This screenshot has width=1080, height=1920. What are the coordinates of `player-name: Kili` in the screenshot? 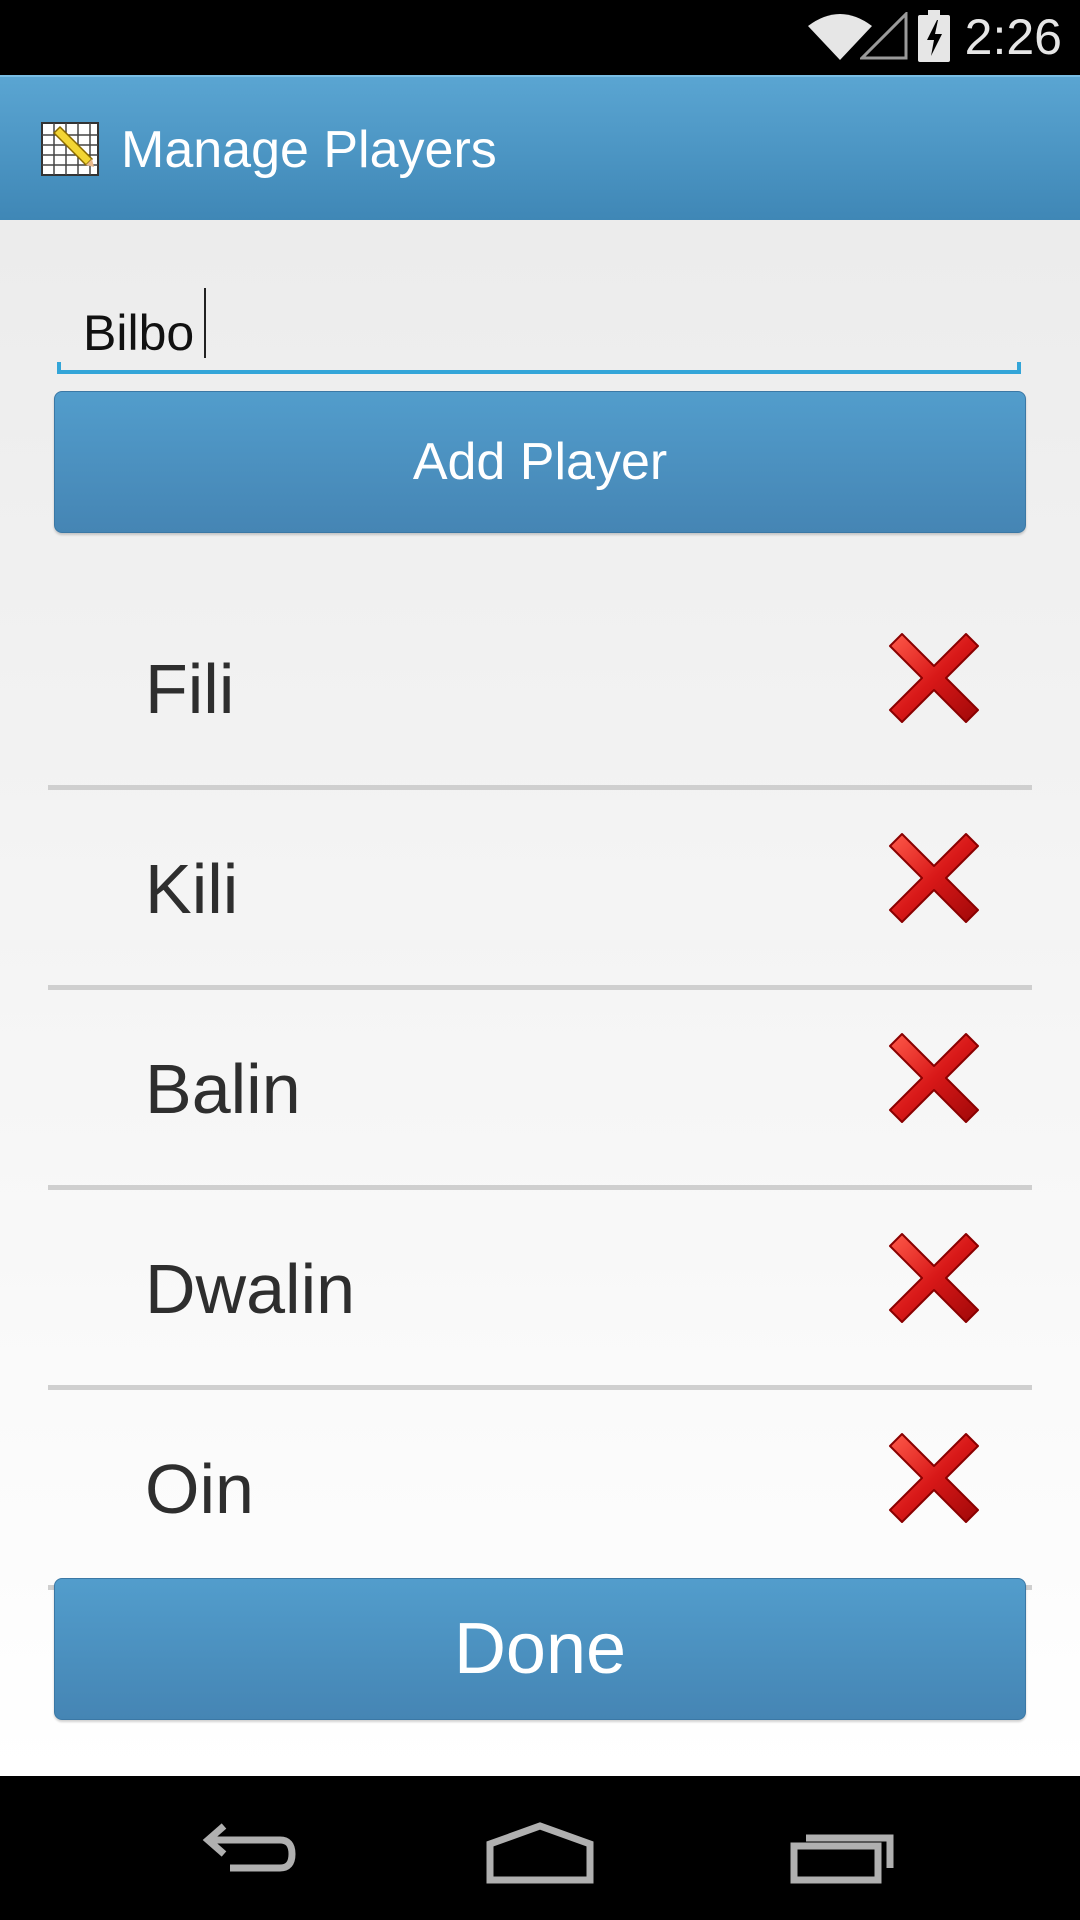 It's located at (192, 889).